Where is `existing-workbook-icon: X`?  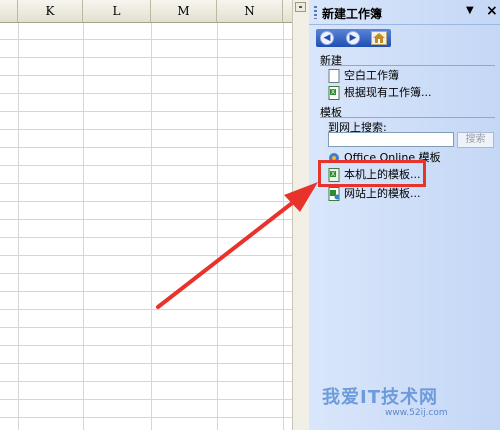
existing-workbook-icon: X is located at coordinates (334, 93).